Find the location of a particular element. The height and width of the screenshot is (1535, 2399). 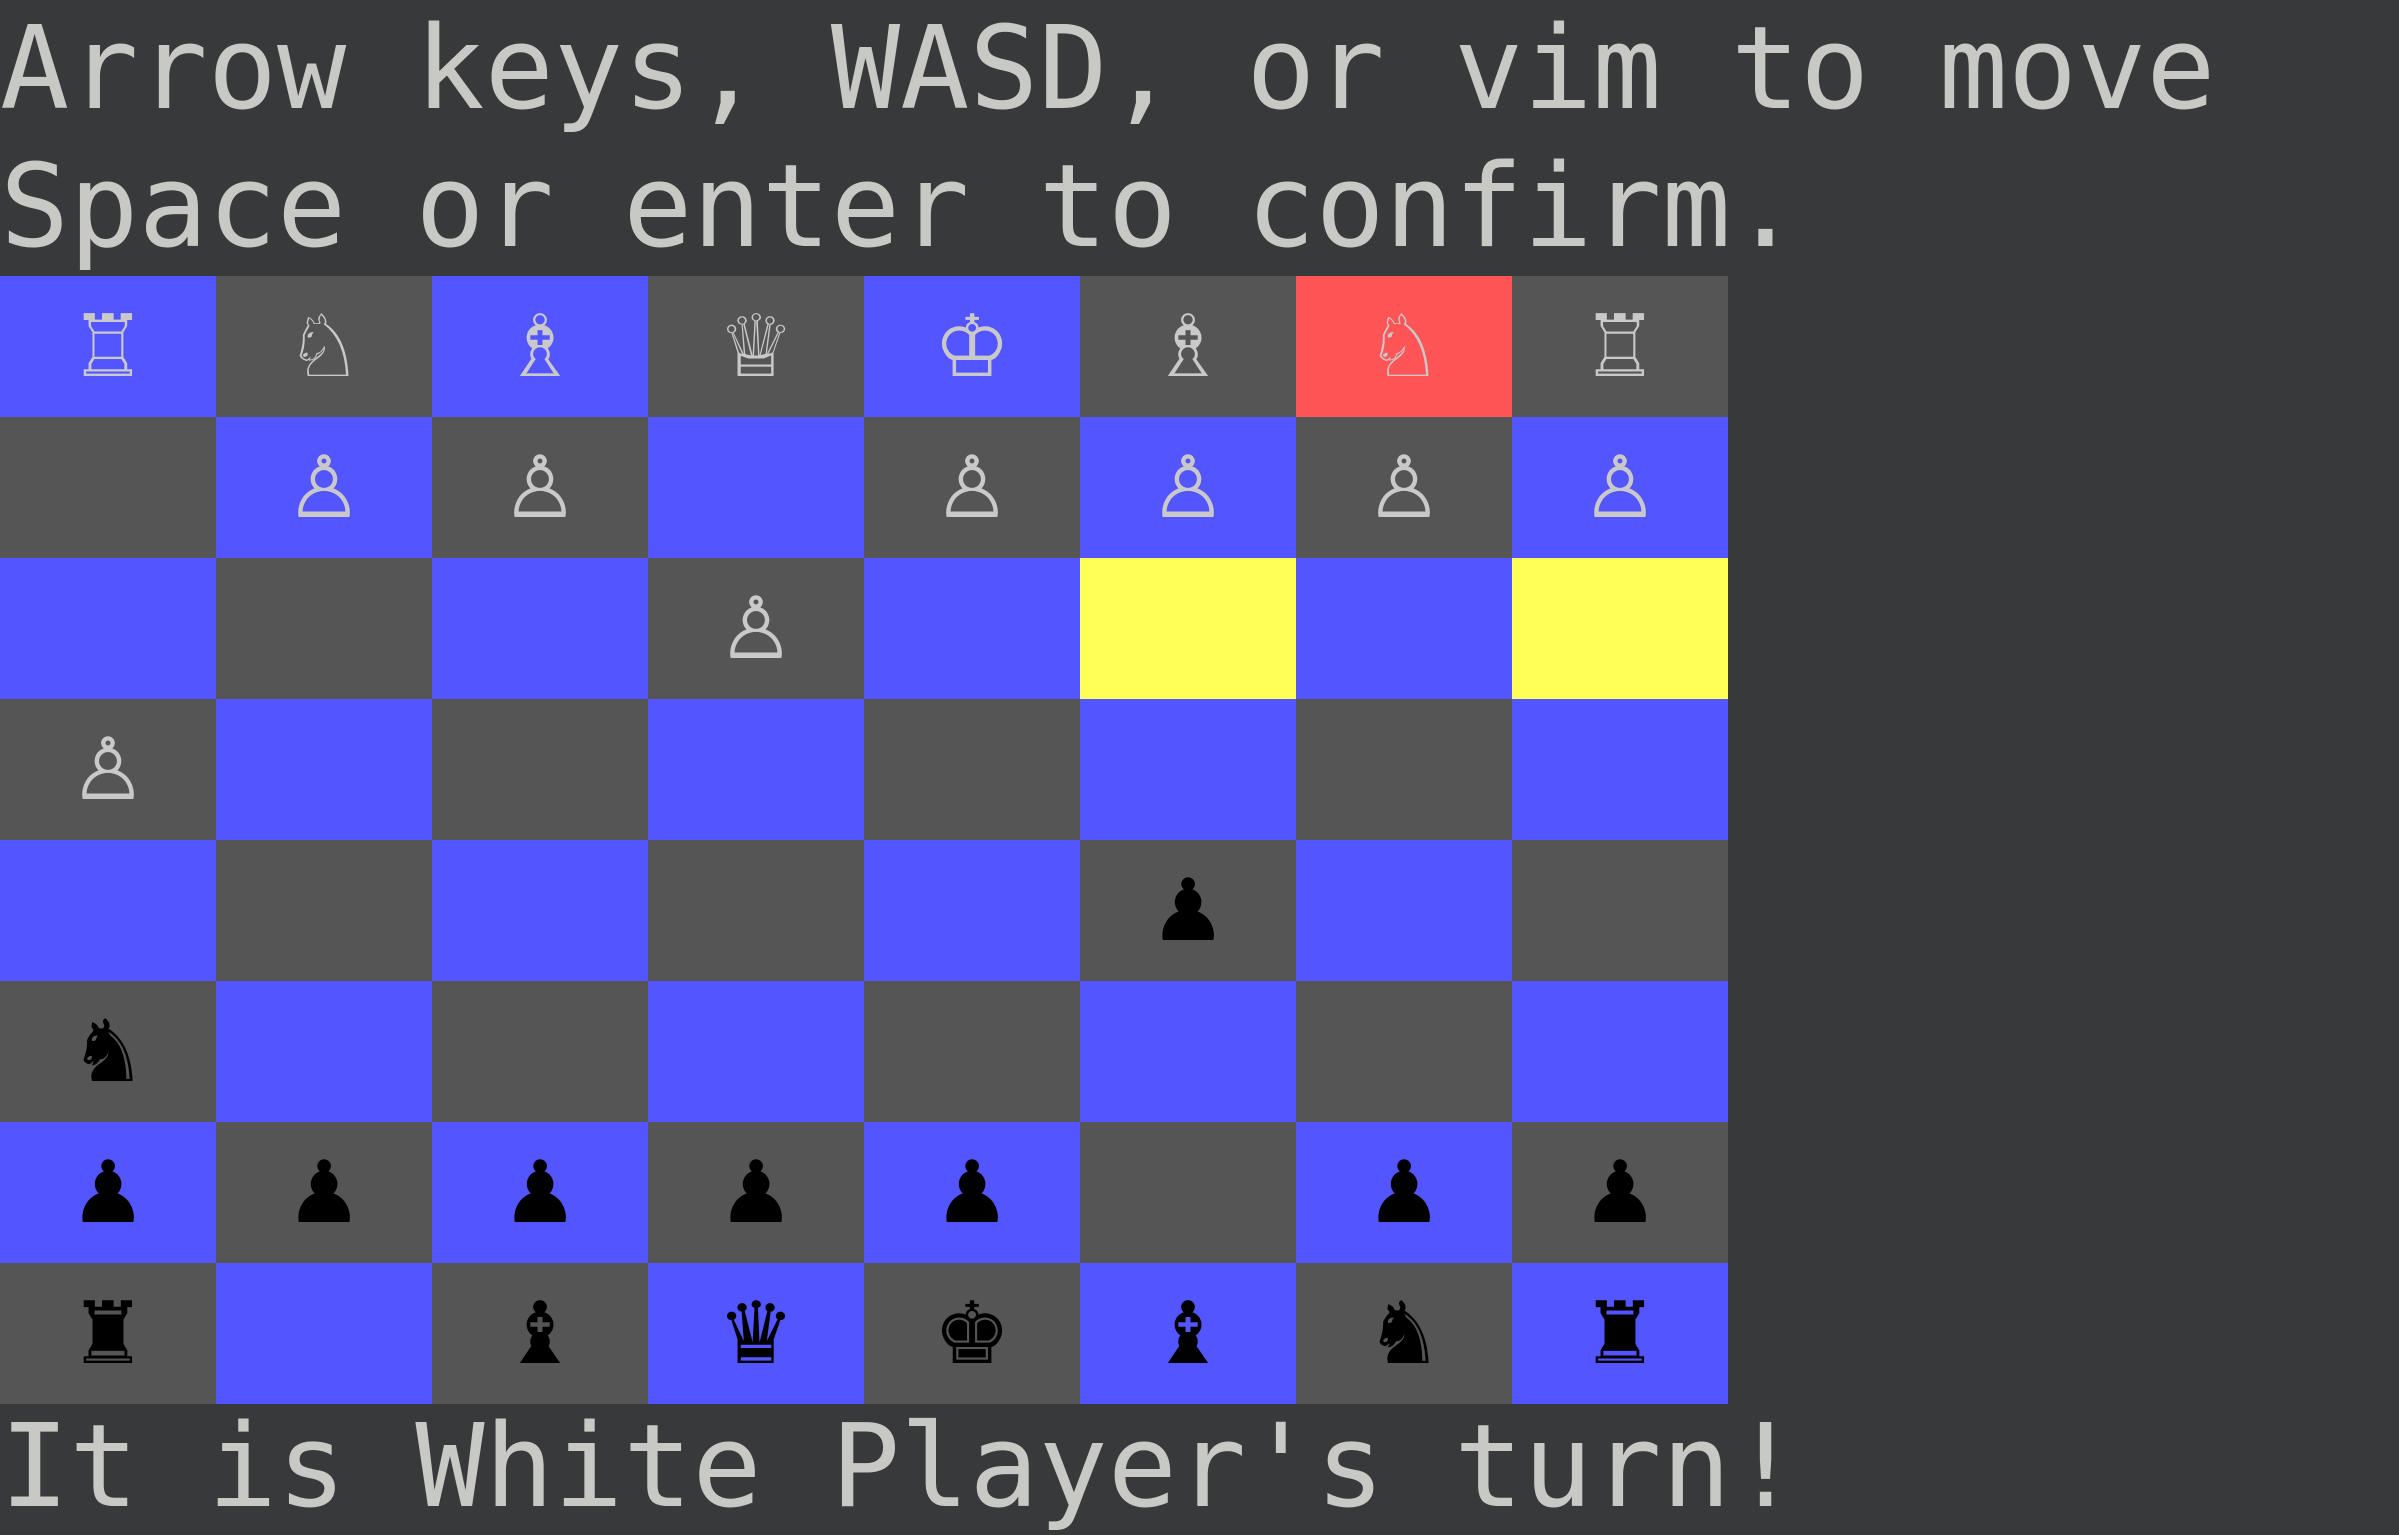

square-a6 is located at coordinates (108, 628).